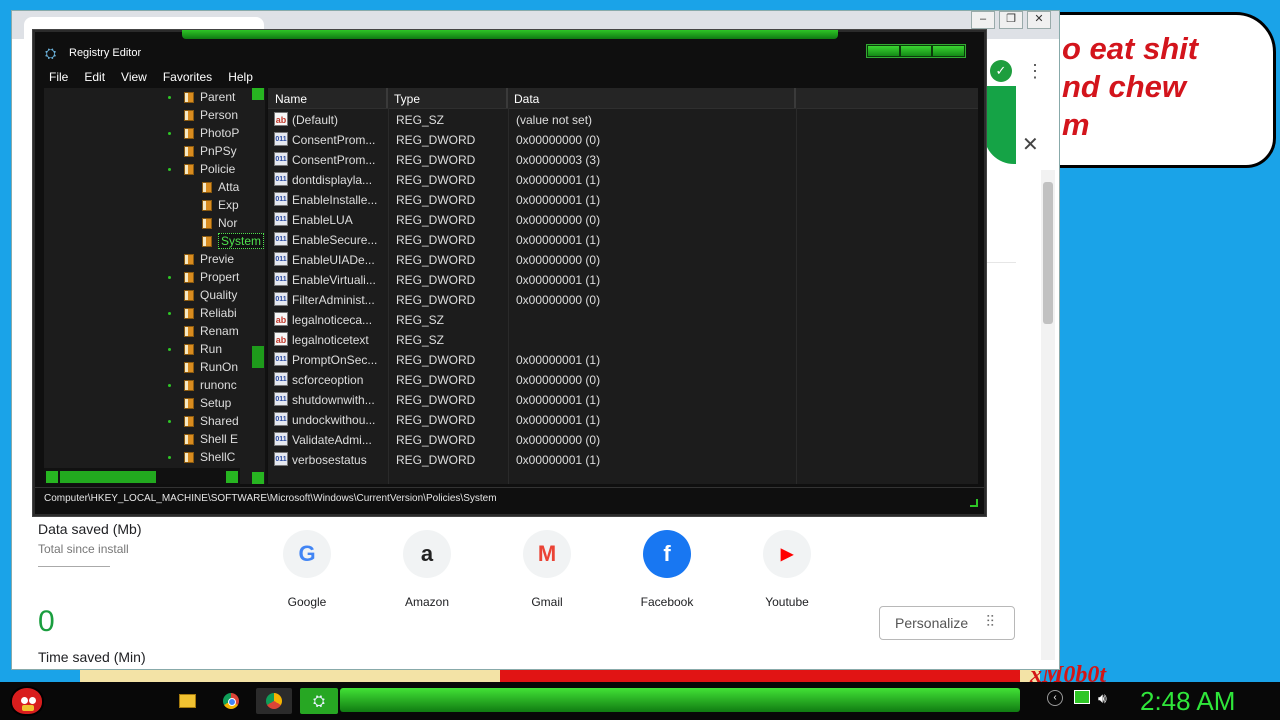 The height and width of the screenshot is (720, 1280). What do you see at coordinates (211, 439) in the screenshot?
I see `tree-item: Shell E` at bounding box center [211, 439].